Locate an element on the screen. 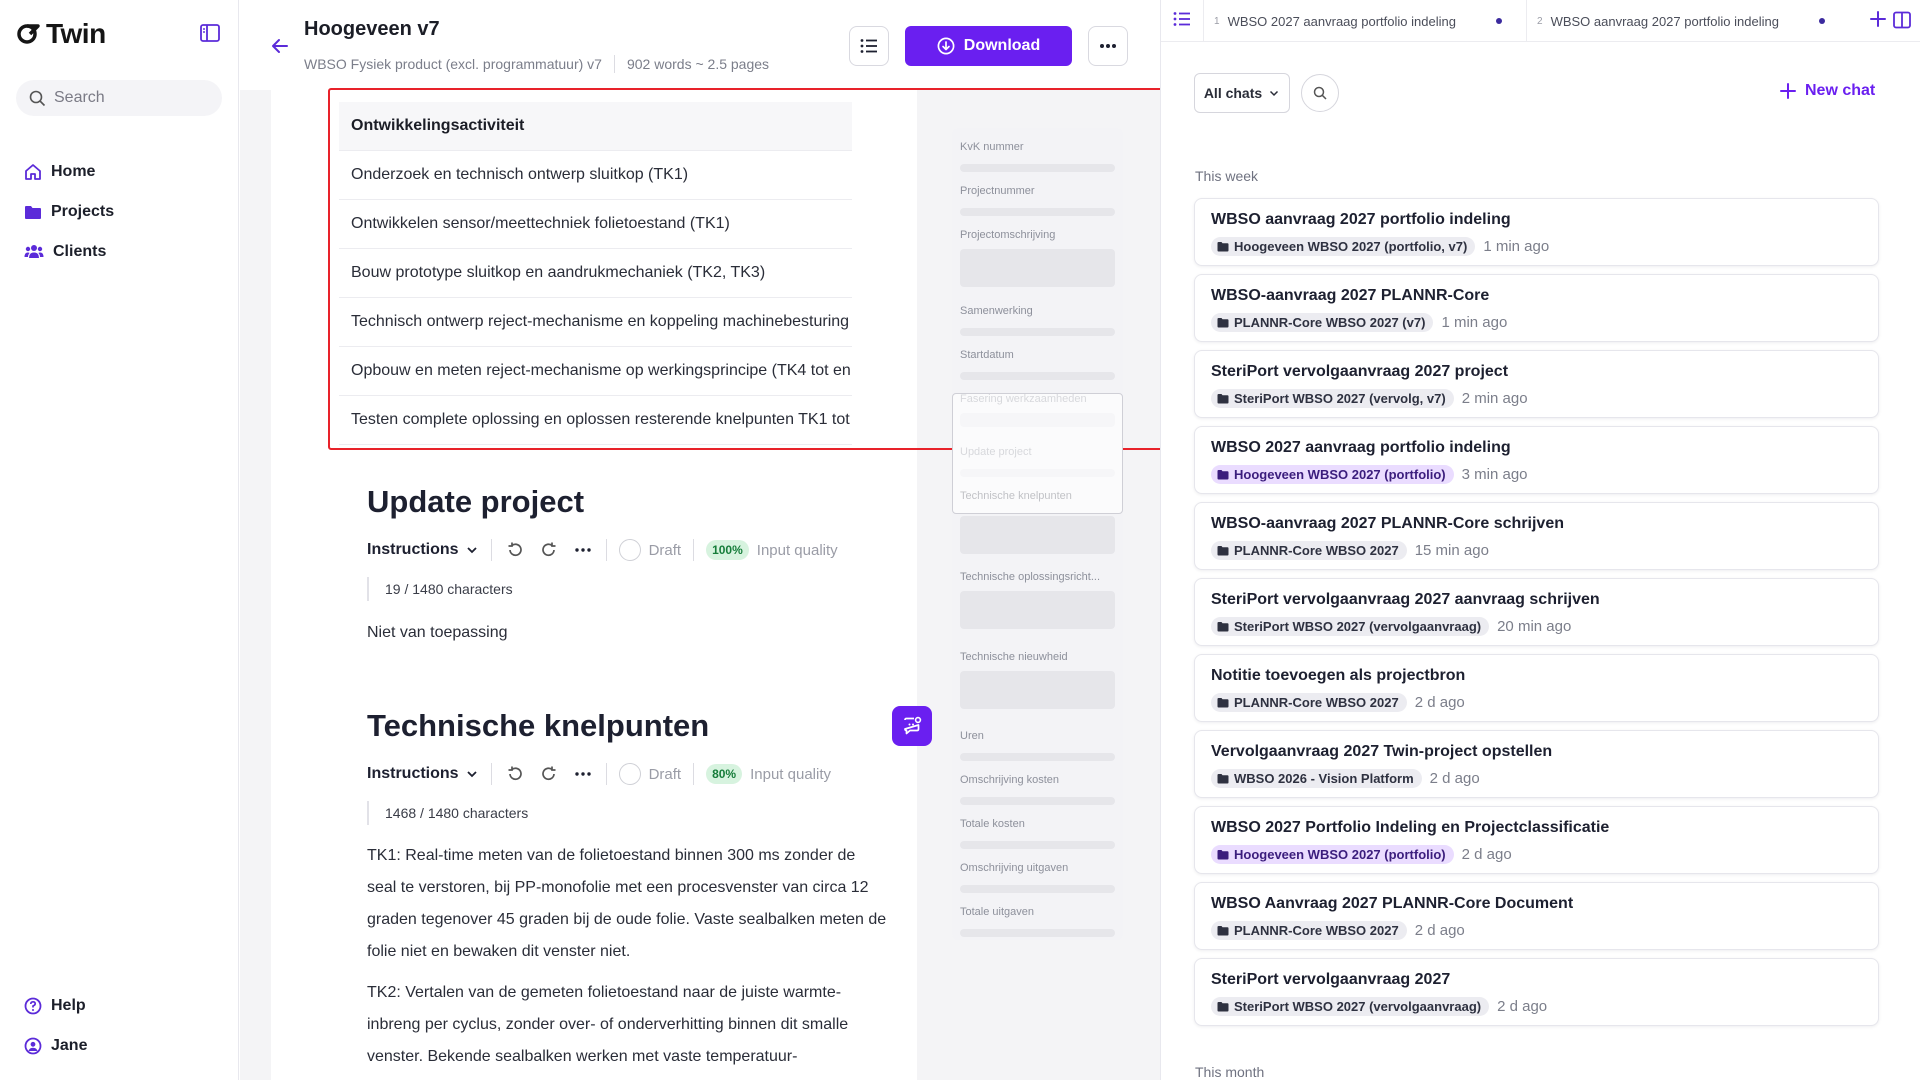 This screenshot has width=1920, height=1080. nav-section-projectomschrijving: Projectomschrijving is located at coordinates (1037, 258).